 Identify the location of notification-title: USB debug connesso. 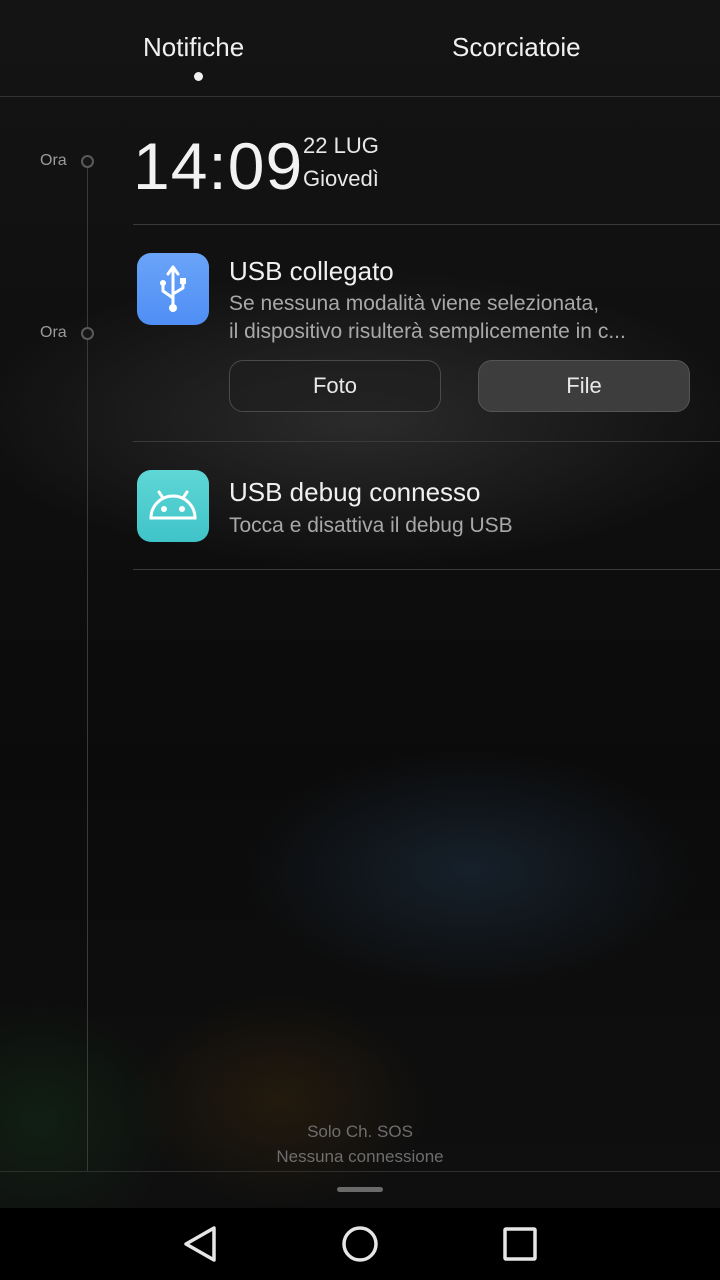
(355, 492).